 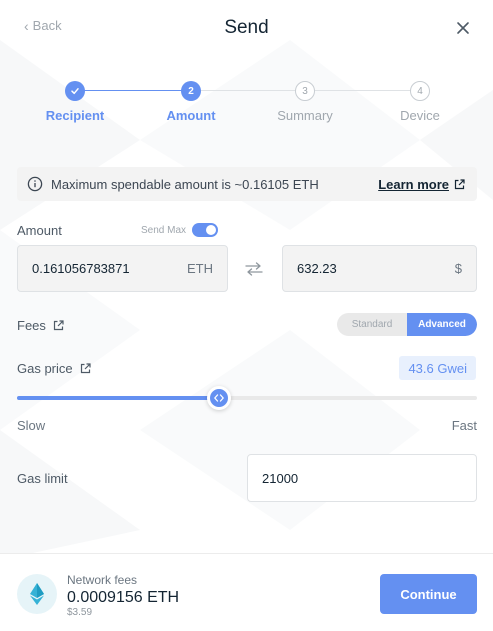 What do you see at coordinates (428, 594) in the screenshot?
I see `continue-button: Continue` at bounding box center [428, 594].